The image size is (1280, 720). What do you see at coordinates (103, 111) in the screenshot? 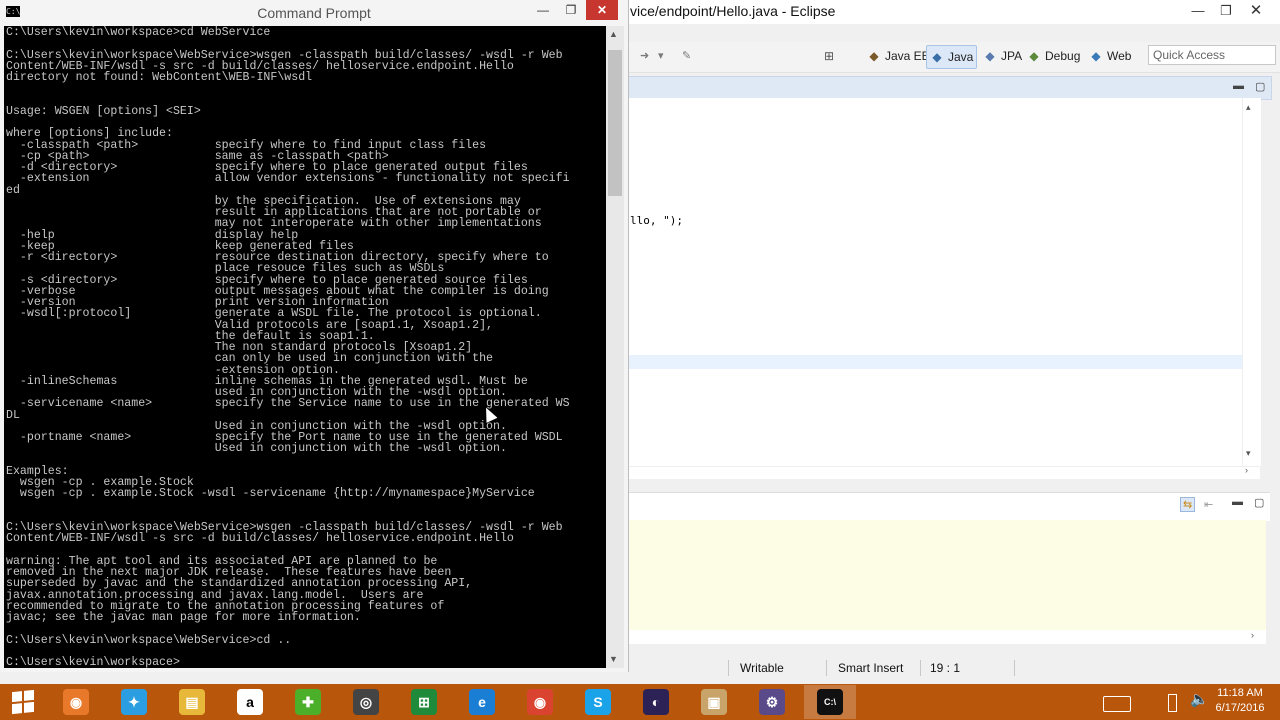
I see `console-line: Usage: WSGEN [options] <SEI>` at bounding box center [103, 111].